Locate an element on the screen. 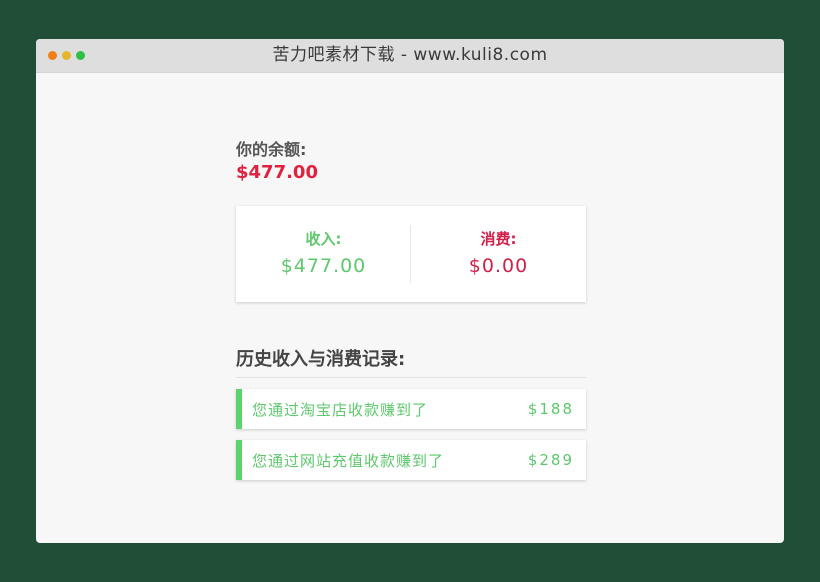  history-item: 您通过网站充值收款赚到了 $289 is located at coordinates (411, 460).